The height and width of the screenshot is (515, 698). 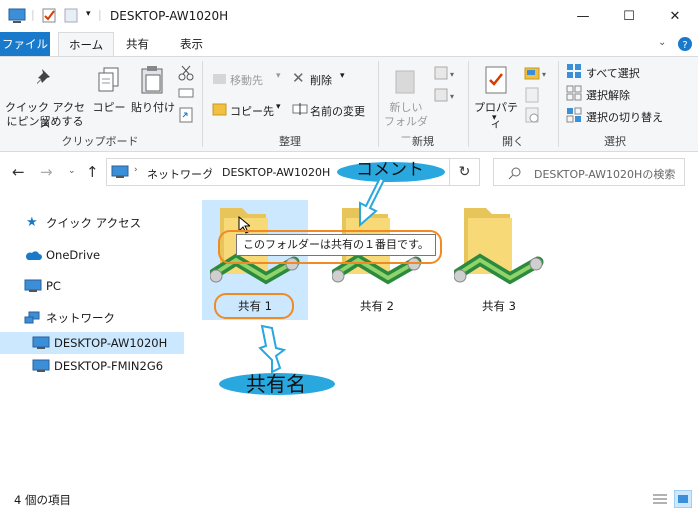 I want to click on nav-item-network: ネットワーク, so click(x=92, y=318).